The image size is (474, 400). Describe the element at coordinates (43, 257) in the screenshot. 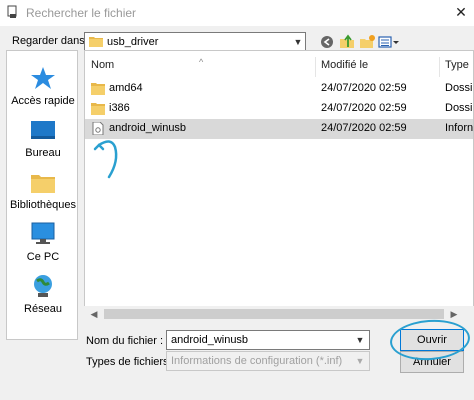

I see `place-label: Ce PC` at that location.